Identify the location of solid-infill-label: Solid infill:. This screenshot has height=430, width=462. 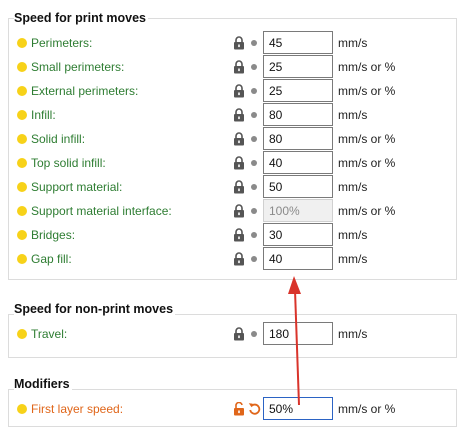
(58, 139).